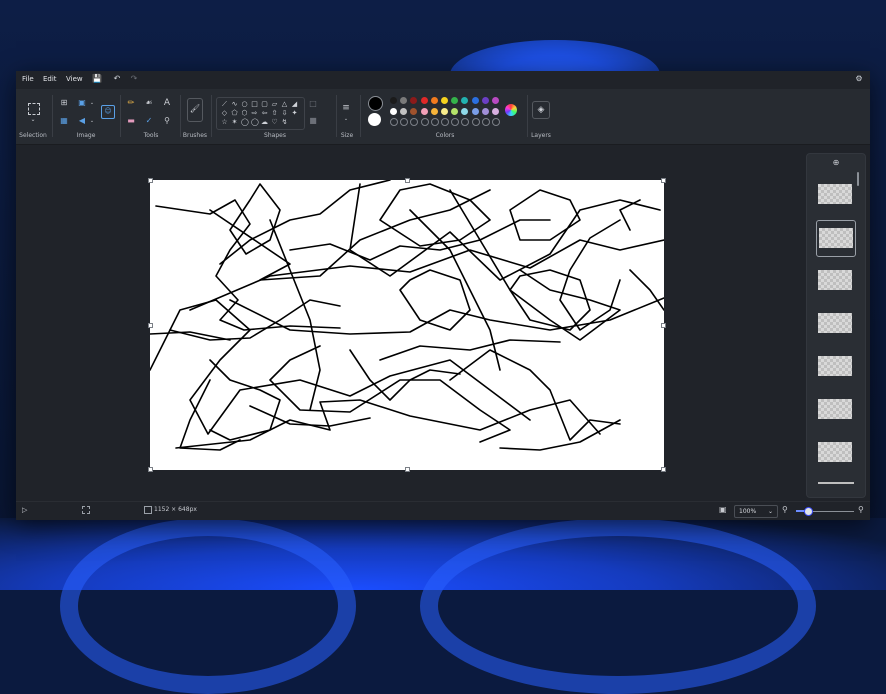 The image size is (886, 694). What do you see at coordinates (836, 238) in the screenshot?
I see `layer-item-selected` at bounding box center [836, 238].